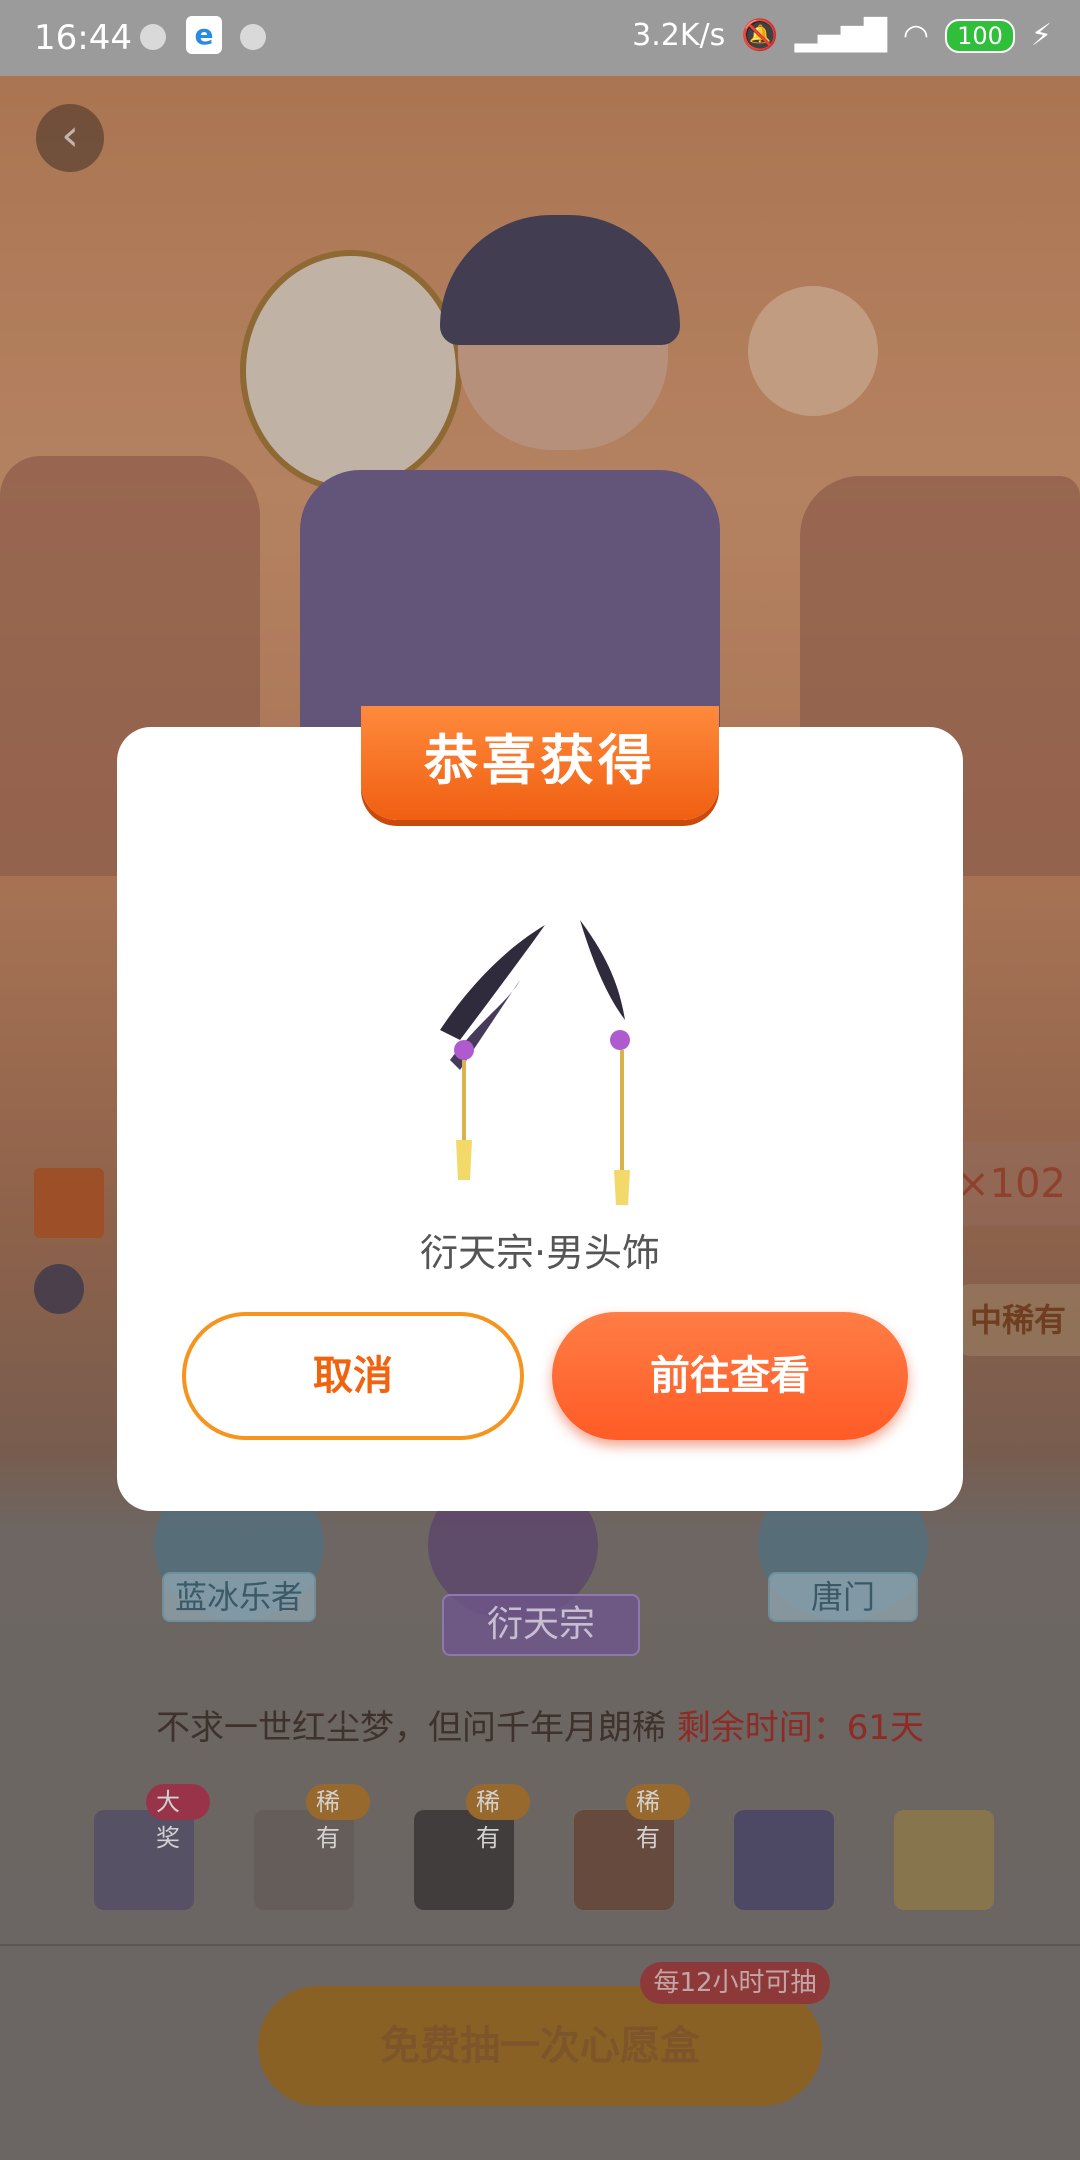  I want to click on cancel-button: 取消, so click(353, 1376).